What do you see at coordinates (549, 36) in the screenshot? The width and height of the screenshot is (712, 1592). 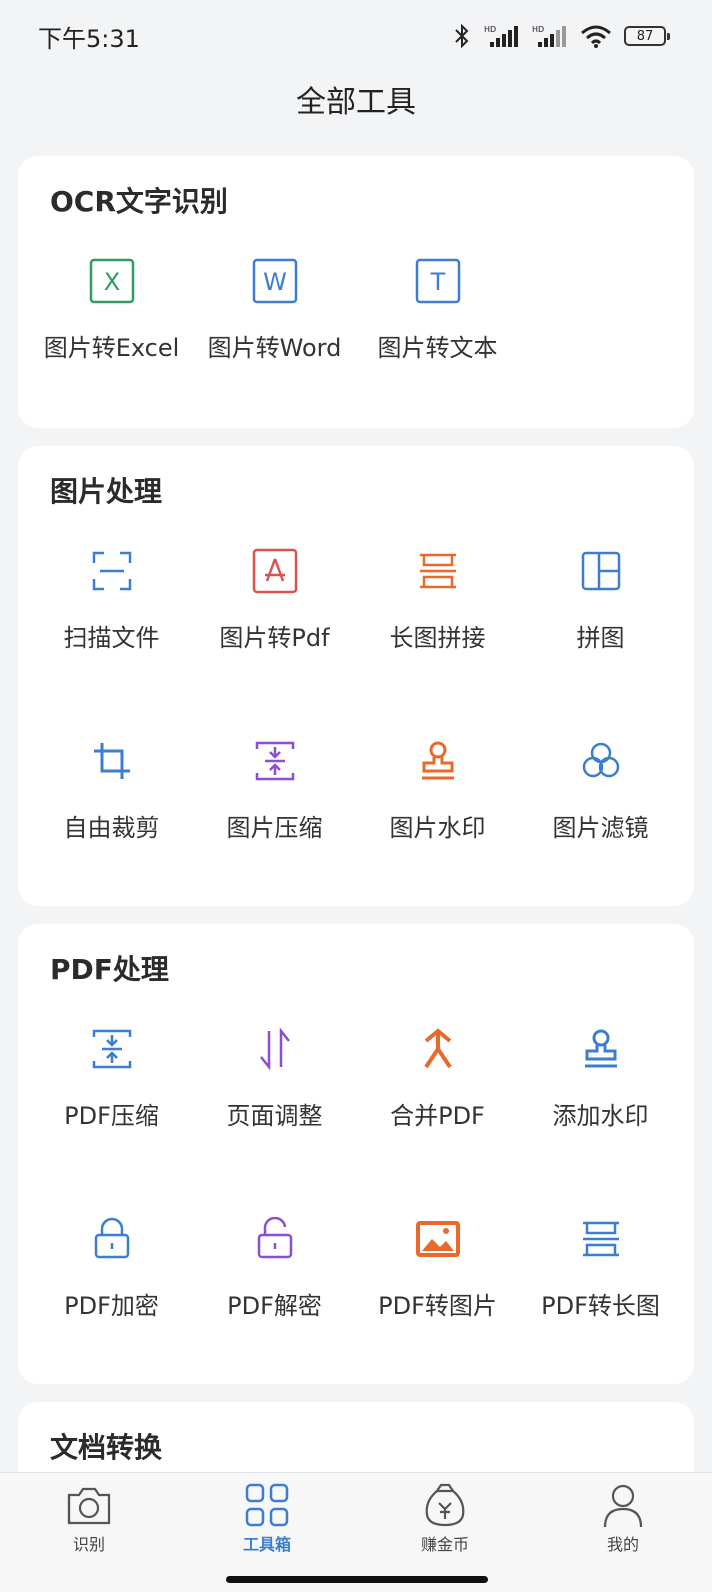 I see `cellular-signal-2-icon: HD` at bounding box center [549, 36].